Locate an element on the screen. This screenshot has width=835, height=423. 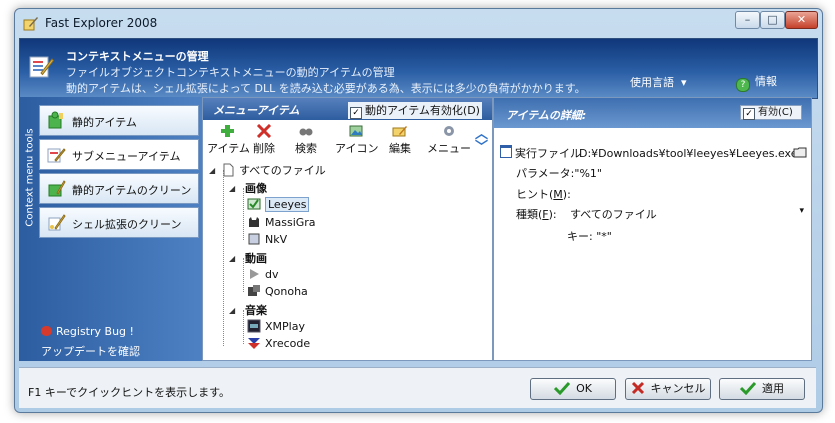
bug-icon is located at coordinates (46, 331).